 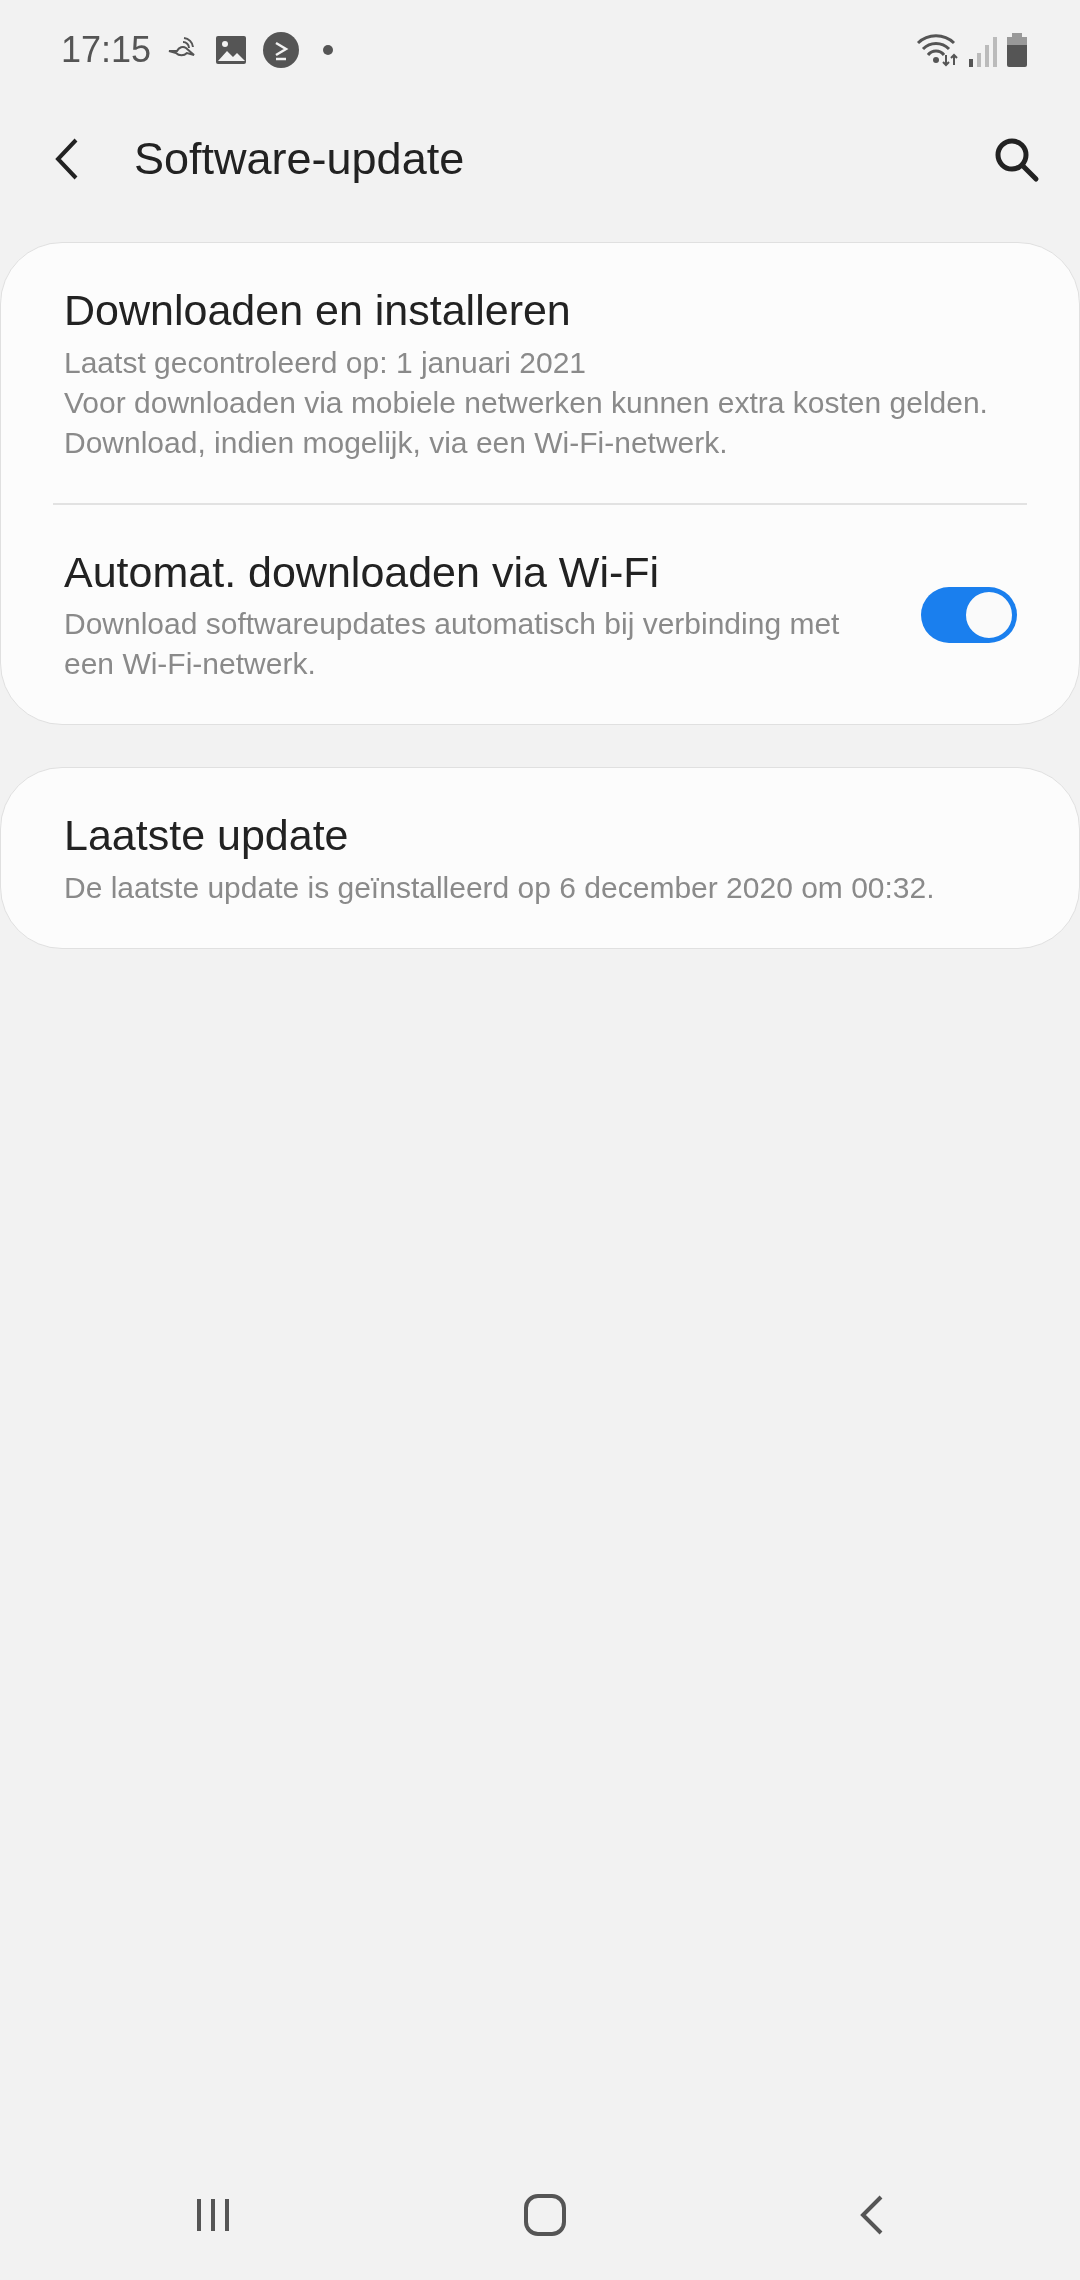 I want to click on setting-description: De laatste update is geïnstalleerd op 6 december 2020 om 00:32., so click(x=500, y=887).